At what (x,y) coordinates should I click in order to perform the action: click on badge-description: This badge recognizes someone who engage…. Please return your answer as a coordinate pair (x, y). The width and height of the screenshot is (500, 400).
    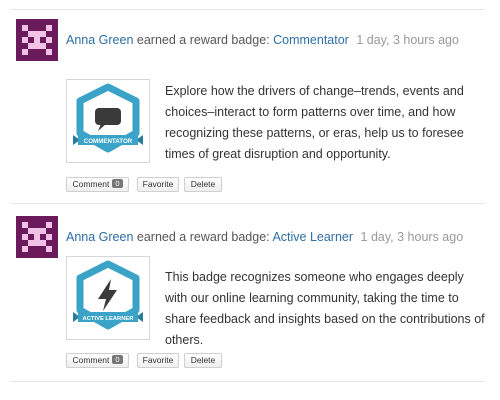
    Looking at the image, I should click on (325, 308).